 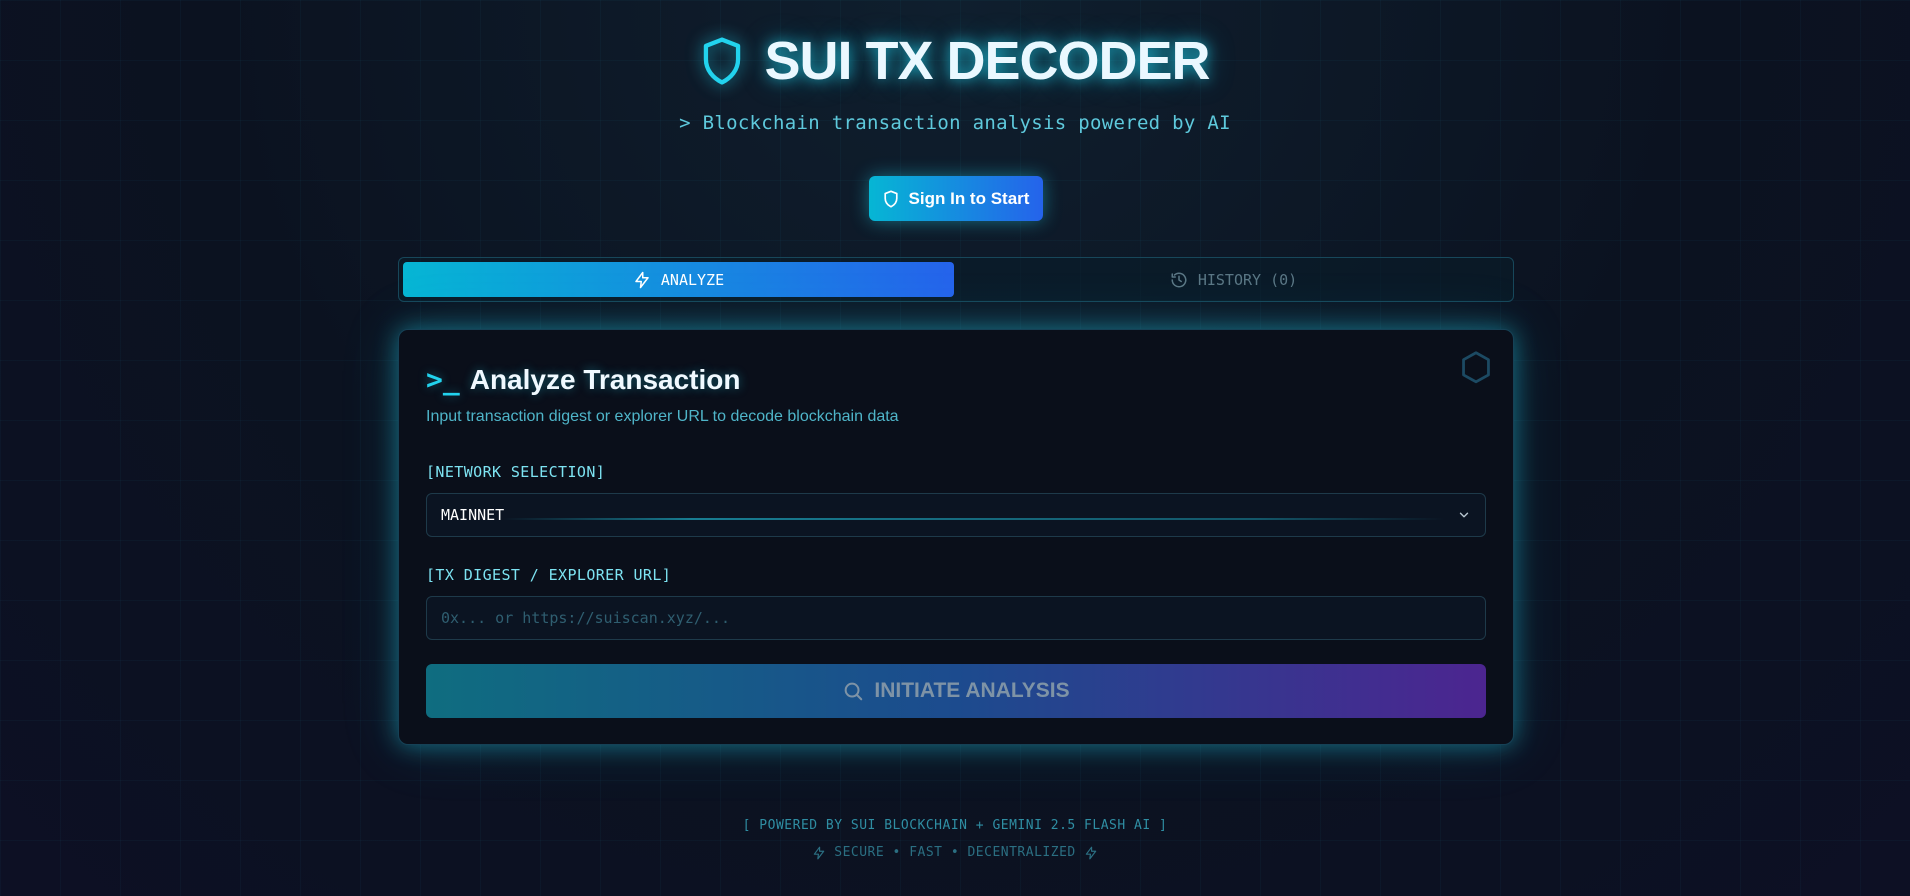 I want to click on terminal-prompt: >_, so click(x=443, y=379).